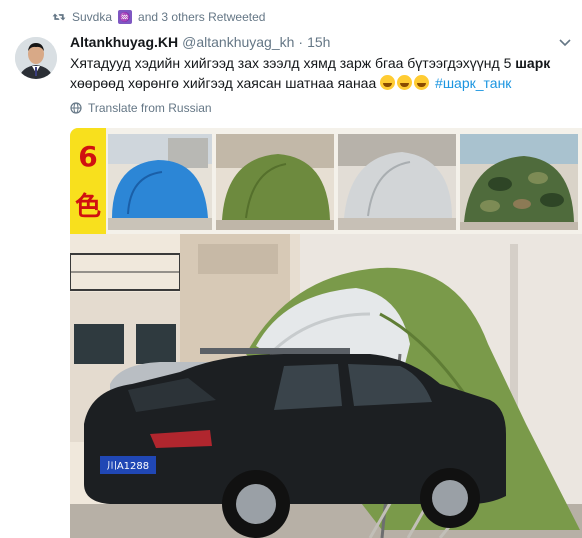  What do you see at coordinates (397, 182) in the screenshot?
I see `silver-tent-thumbnail` at bounding box center [397, 182].